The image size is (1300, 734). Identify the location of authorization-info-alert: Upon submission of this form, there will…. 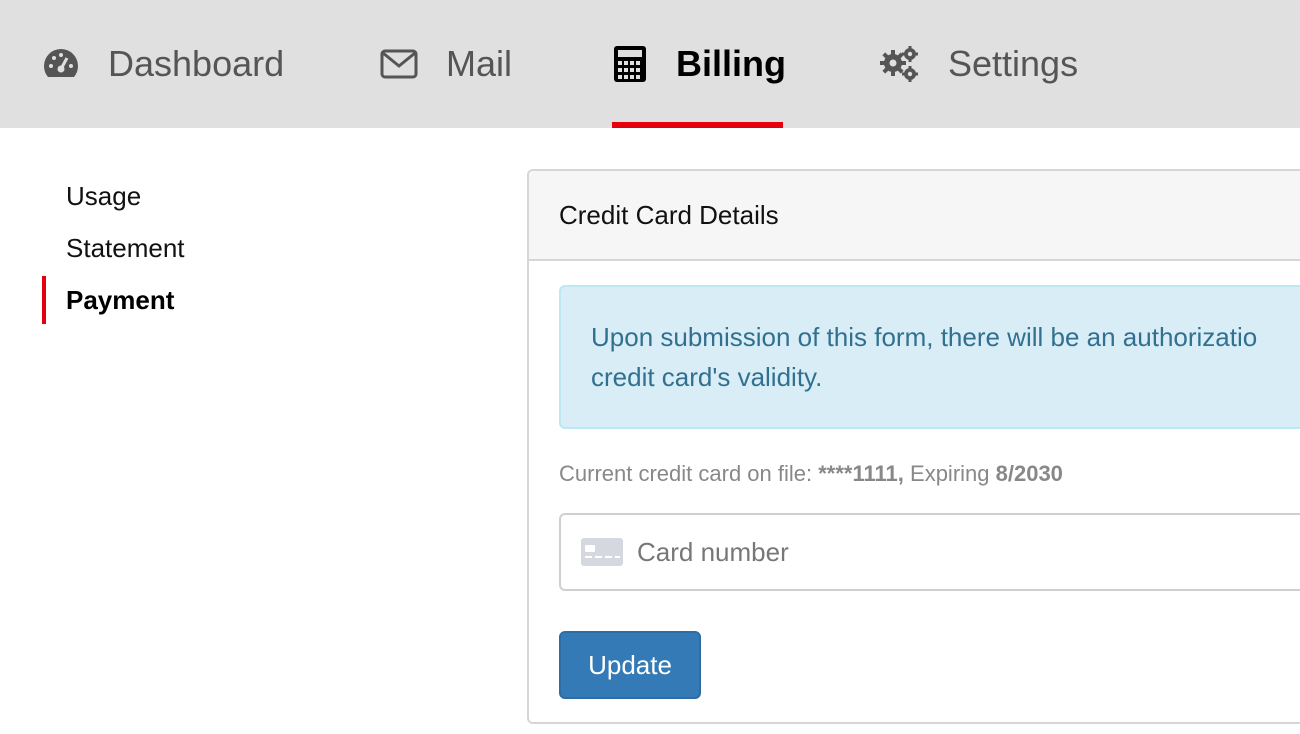
(929, 357).